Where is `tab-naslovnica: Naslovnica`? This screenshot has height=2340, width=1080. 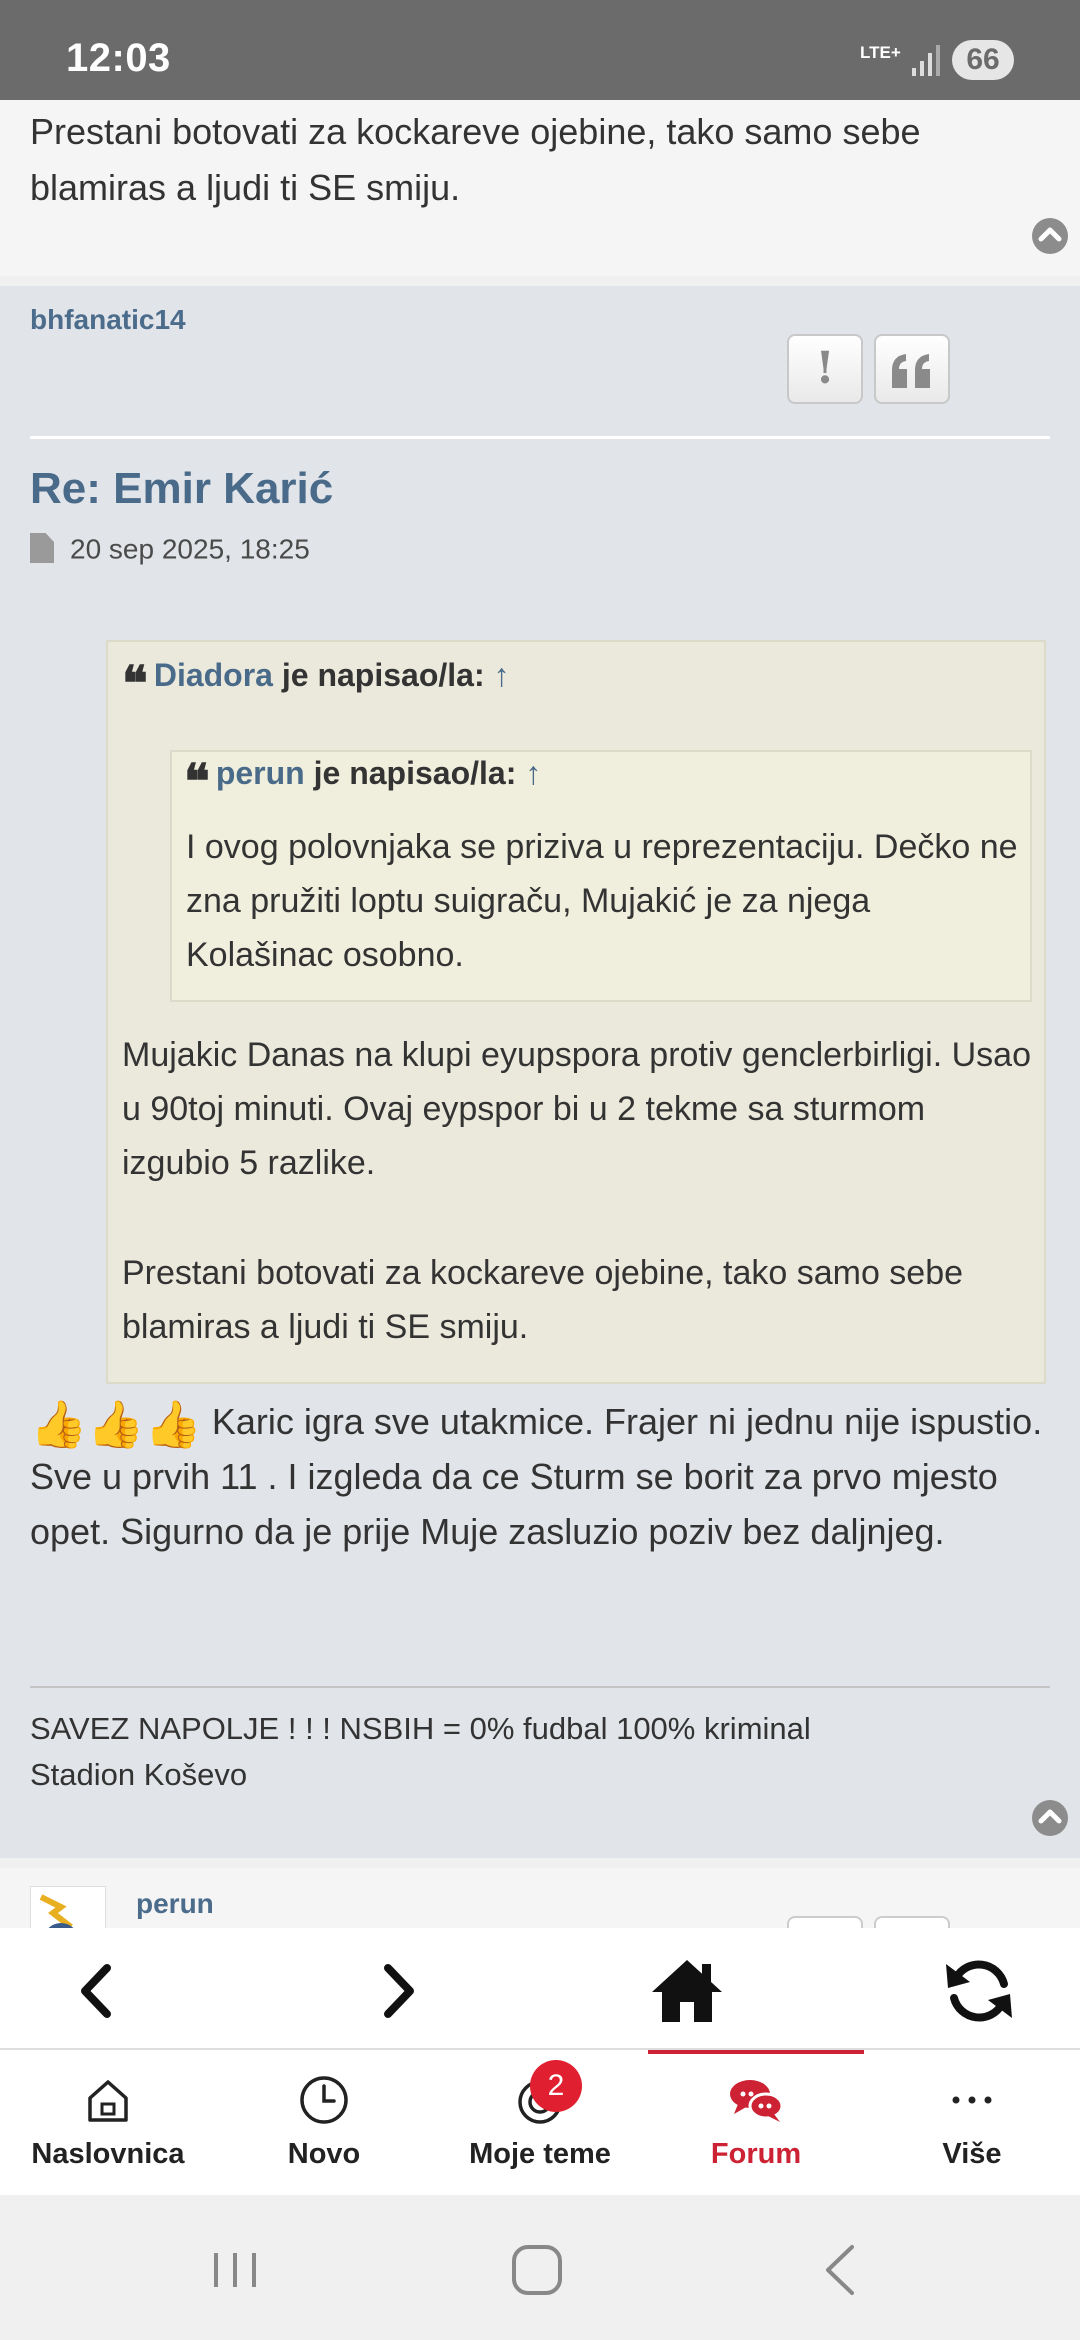 tab-naslovnica: Naslovnica is located at coordinates (108, 2122).